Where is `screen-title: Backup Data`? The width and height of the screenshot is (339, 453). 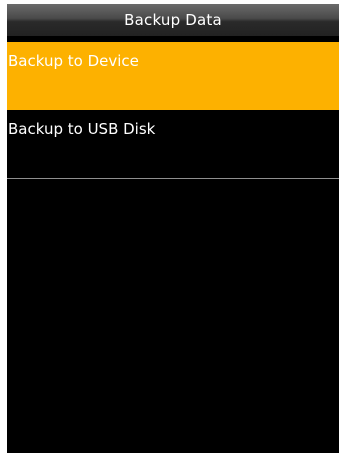
screen-title: Backup Data is located at coordinates (173, 20).